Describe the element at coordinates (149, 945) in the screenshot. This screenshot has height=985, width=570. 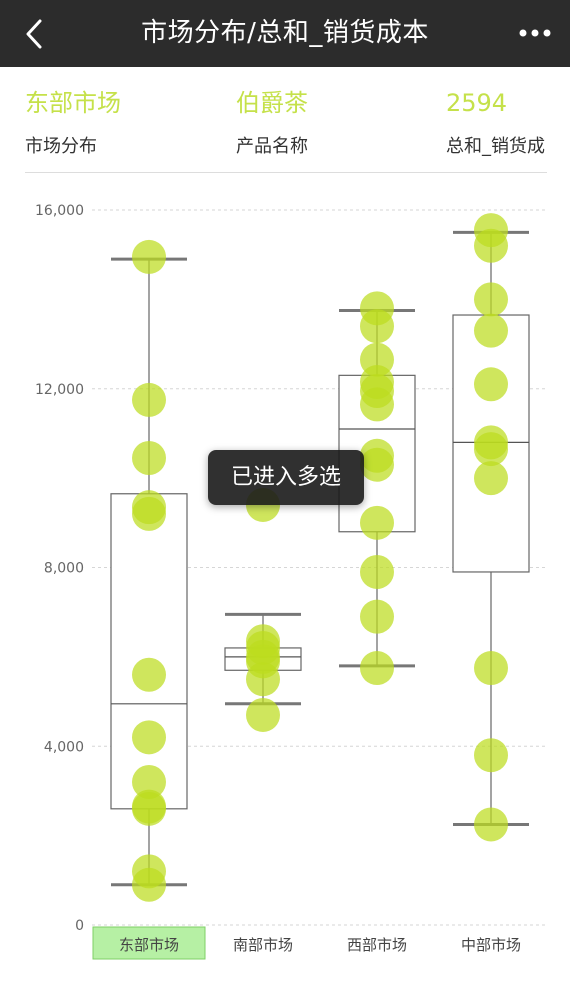
I see `x-category-label: 东部市场` at that location.